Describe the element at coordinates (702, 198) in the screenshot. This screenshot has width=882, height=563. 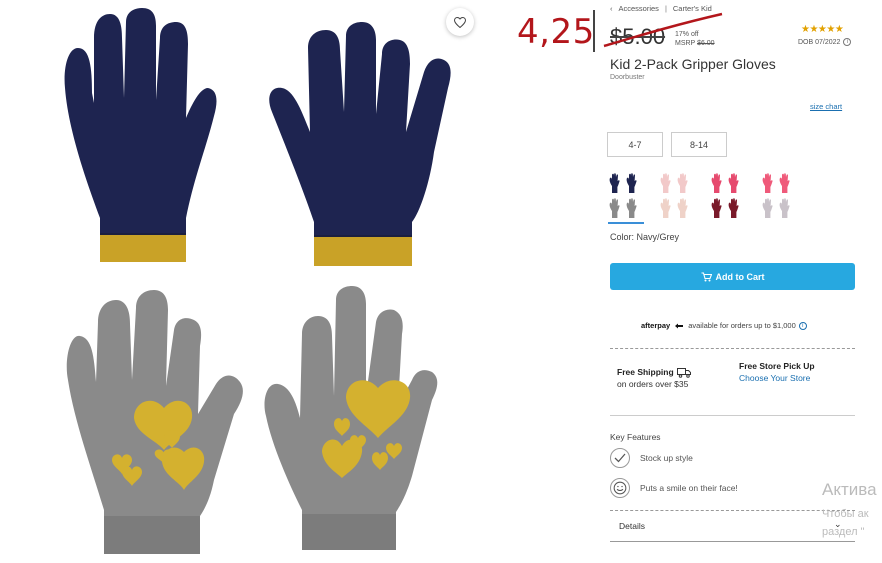
I see `color-swatches` at that location.